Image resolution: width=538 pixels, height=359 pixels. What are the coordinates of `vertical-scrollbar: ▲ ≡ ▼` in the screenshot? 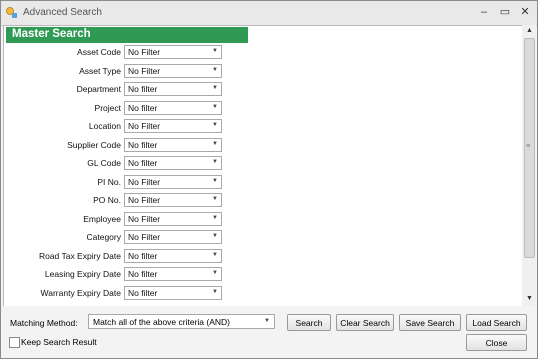 It's located at (529, 165).